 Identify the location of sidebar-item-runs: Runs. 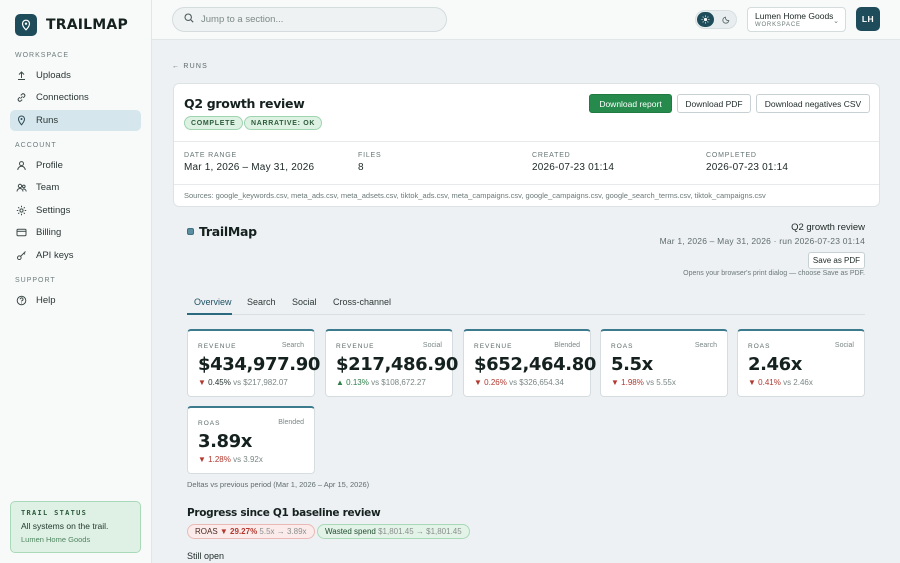
(75, 120).